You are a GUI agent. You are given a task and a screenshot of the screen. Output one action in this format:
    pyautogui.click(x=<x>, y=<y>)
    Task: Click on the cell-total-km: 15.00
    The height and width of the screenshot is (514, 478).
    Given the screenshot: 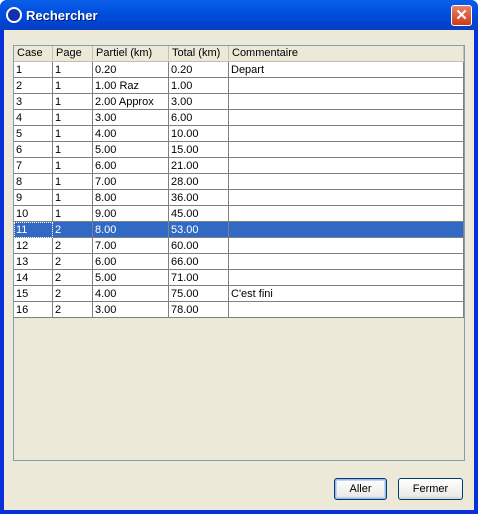 What is the action you would take?
    pyautogui.click(x=199, y=150)
    